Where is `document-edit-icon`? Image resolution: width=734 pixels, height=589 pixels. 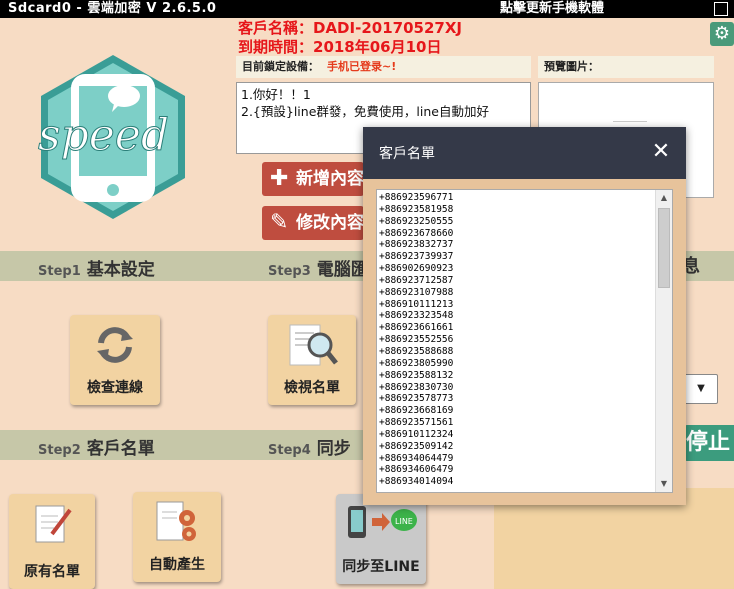
document-edit-icon is located at coordinates (53, 524).